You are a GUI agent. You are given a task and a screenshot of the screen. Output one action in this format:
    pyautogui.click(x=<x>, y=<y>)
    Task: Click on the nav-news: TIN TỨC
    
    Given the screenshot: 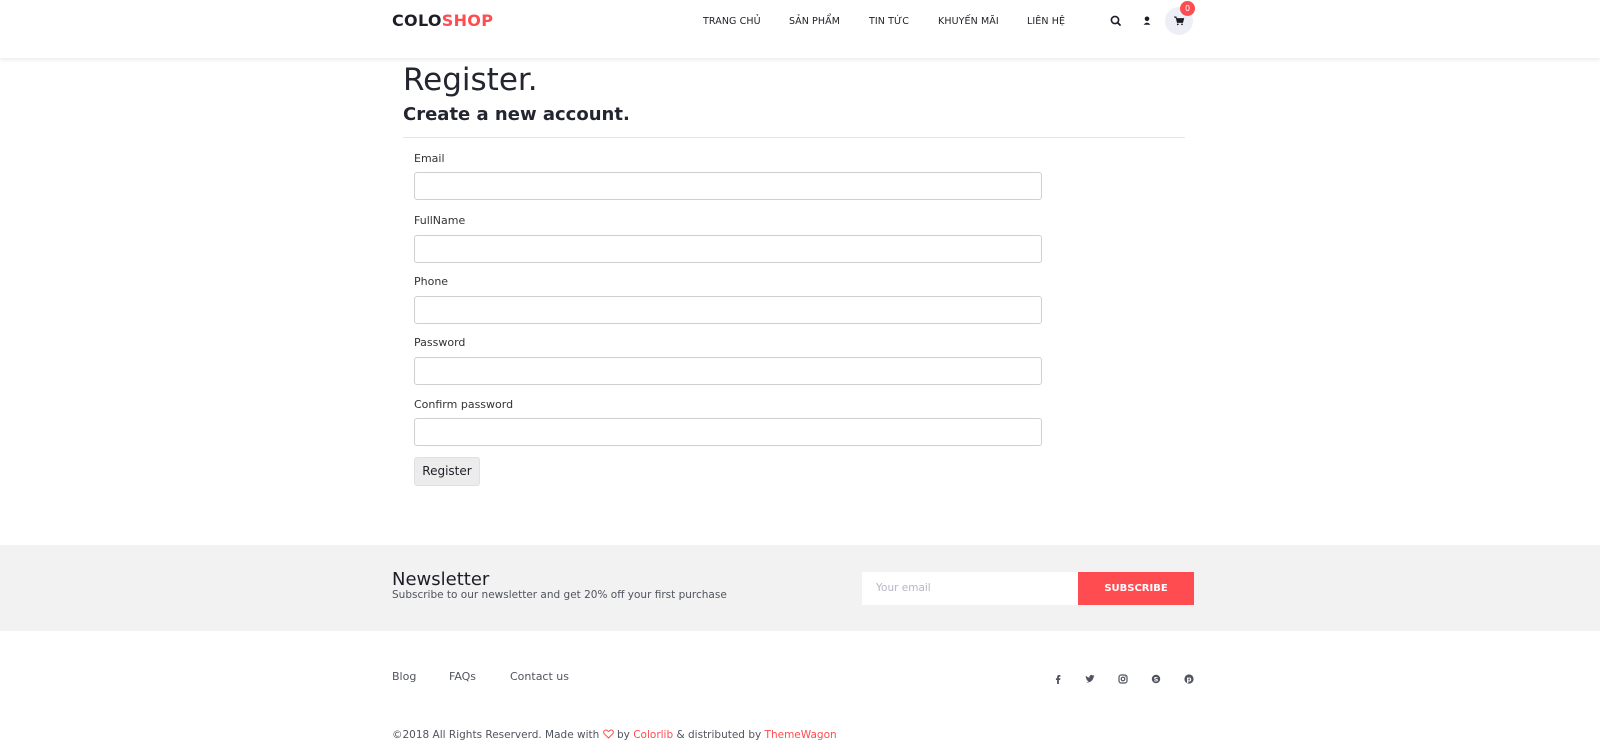 What is the action you would take?
    pyautogui.click(x=889, y=21)
    